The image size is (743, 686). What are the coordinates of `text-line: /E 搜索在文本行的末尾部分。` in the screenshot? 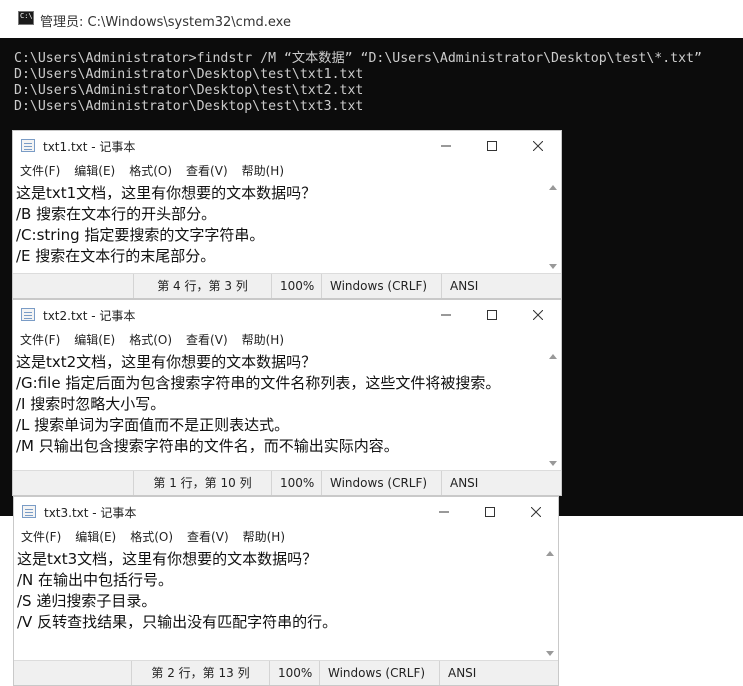 It's located at (116, 256).